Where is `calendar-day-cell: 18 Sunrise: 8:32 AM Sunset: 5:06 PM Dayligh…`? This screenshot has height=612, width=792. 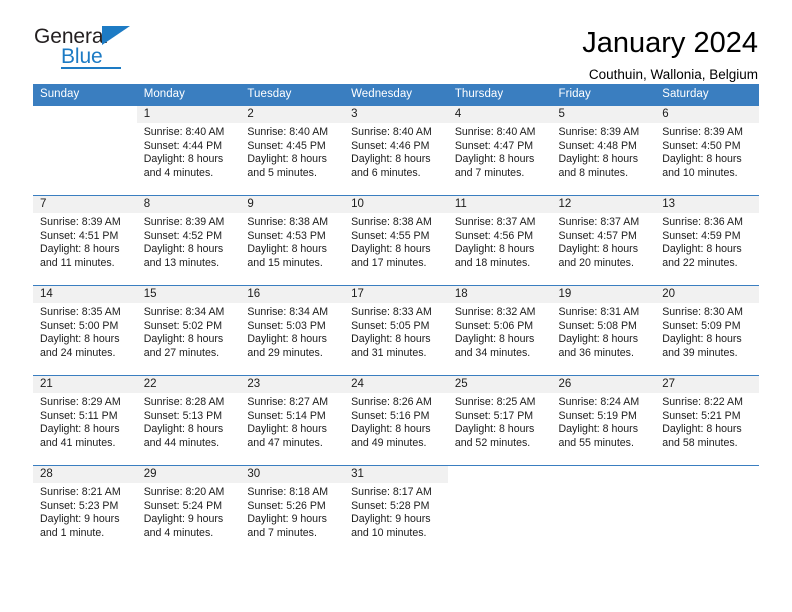
calendar-day-cell: 18 Sunrise: 8:32 AM Sunset: 5:06 PM Dayligh… is located at coordinates (499, 330).